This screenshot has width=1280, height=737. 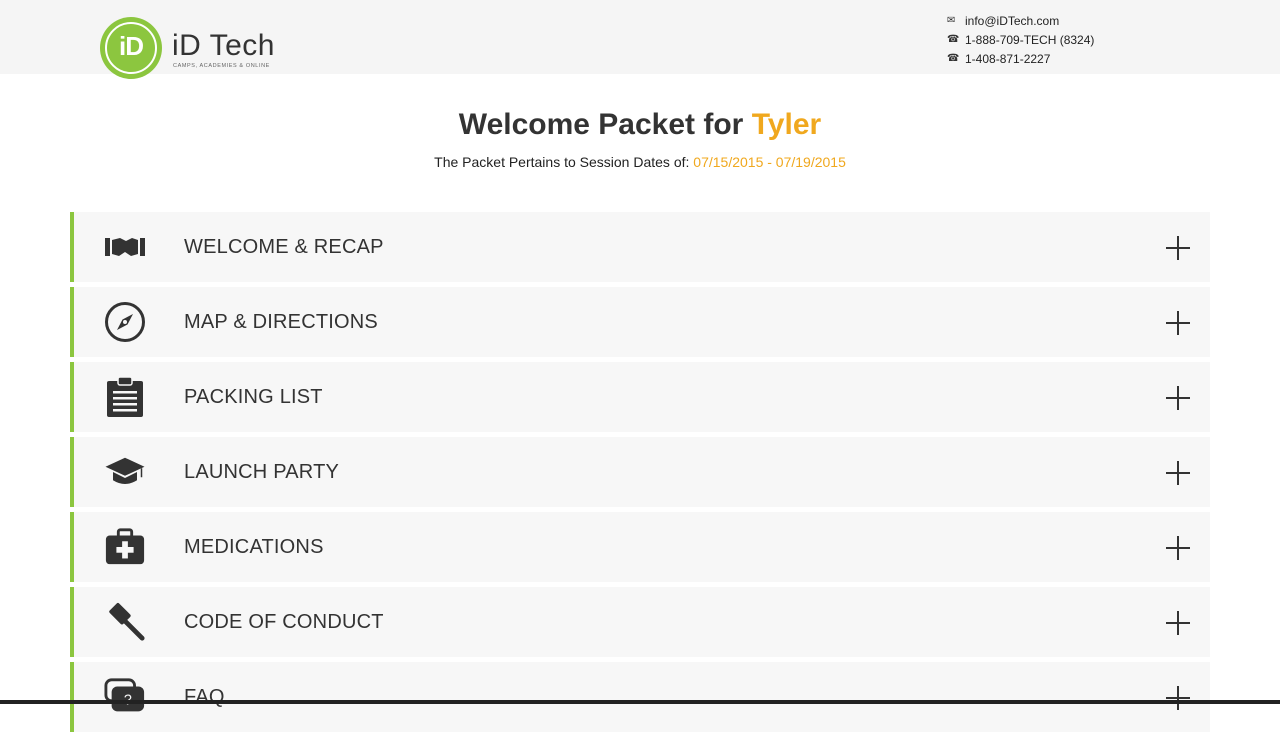 I want to click on session-dates: 07/15/2015 - 07/19/2015, so click(x=769, y=162).